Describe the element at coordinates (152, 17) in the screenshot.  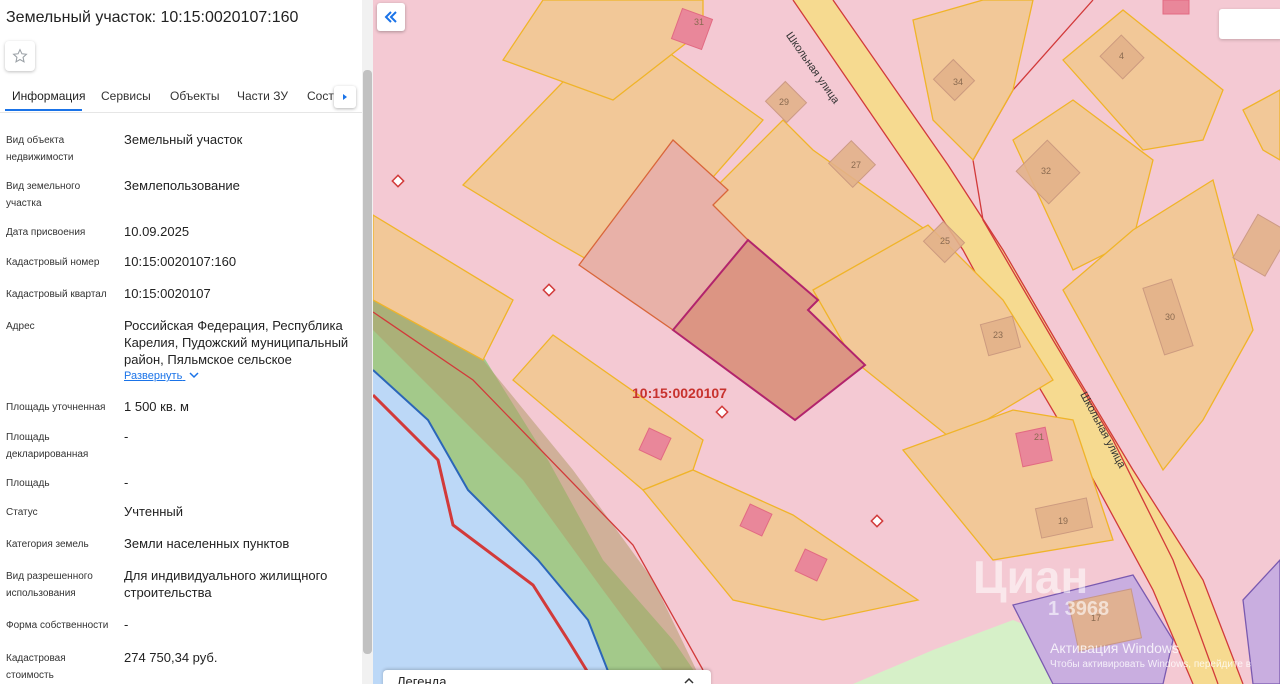
I see `panel-title: Земельный участок: 10:15:0020107:160` at that location.